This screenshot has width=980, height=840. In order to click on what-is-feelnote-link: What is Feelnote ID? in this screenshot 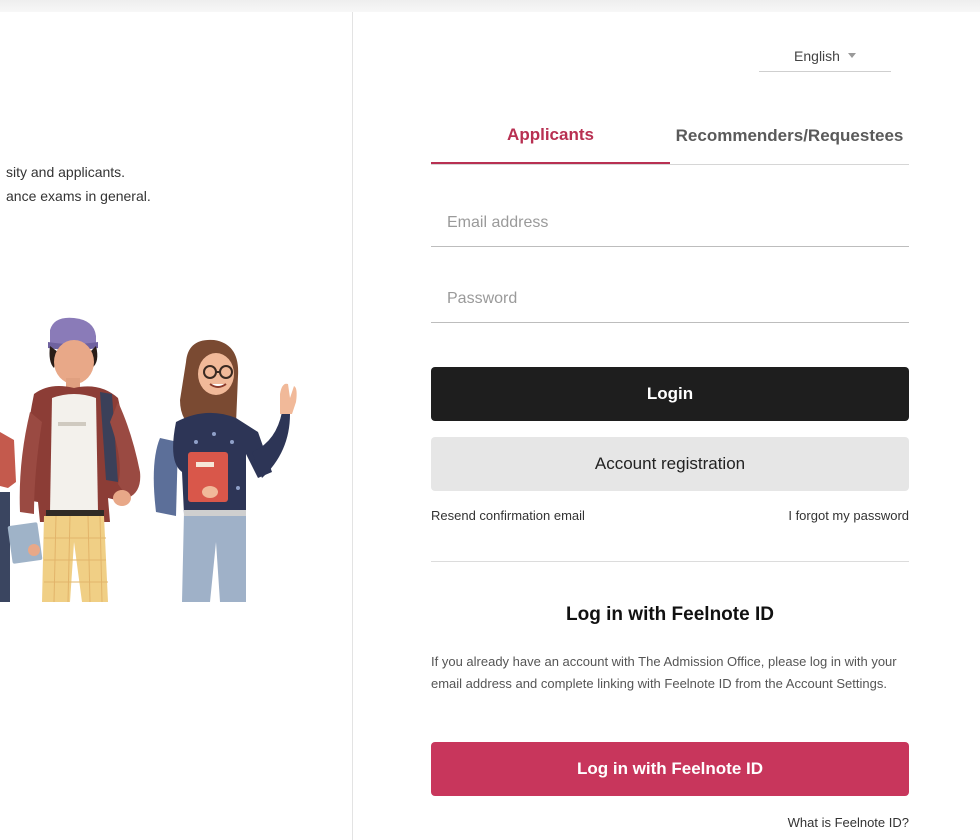, I will do `click(774, 822)`.